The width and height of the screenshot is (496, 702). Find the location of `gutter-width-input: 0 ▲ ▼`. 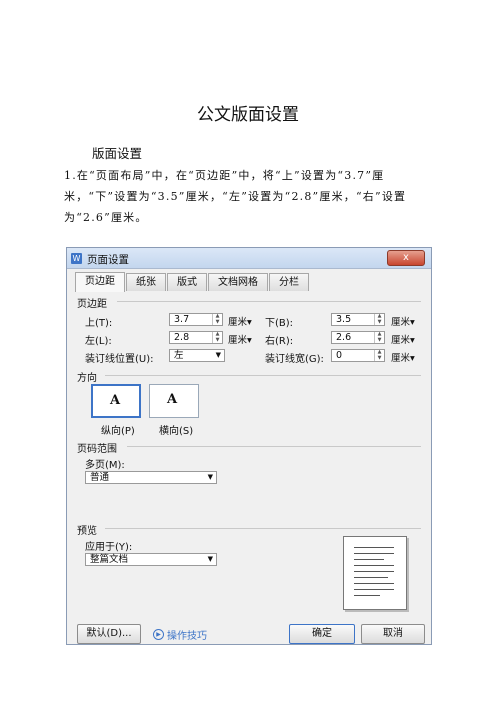

gutter-width-input: 0 ▲ ▼ is located at coordinates (358, 355).